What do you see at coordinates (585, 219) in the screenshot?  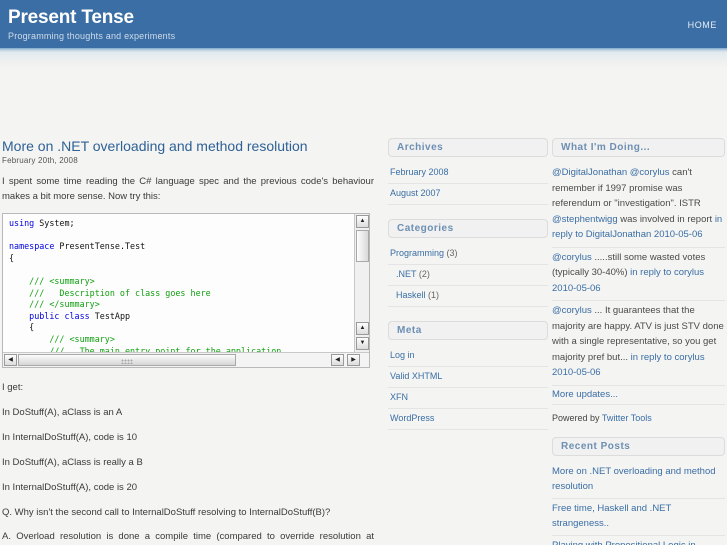 I see `twitter-link: @stephentwigg` at bounding box center [585, 219].